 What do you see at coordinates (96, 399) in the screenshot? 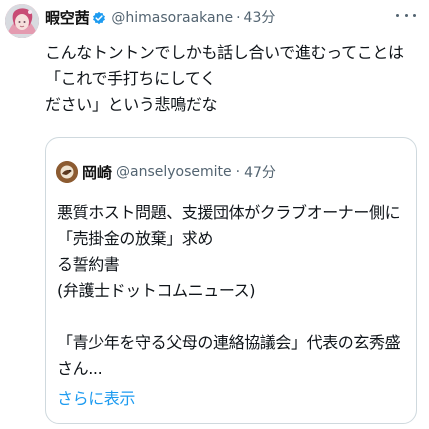
I see `show-more-link: さらに表示` at bounding box center [96, 399].